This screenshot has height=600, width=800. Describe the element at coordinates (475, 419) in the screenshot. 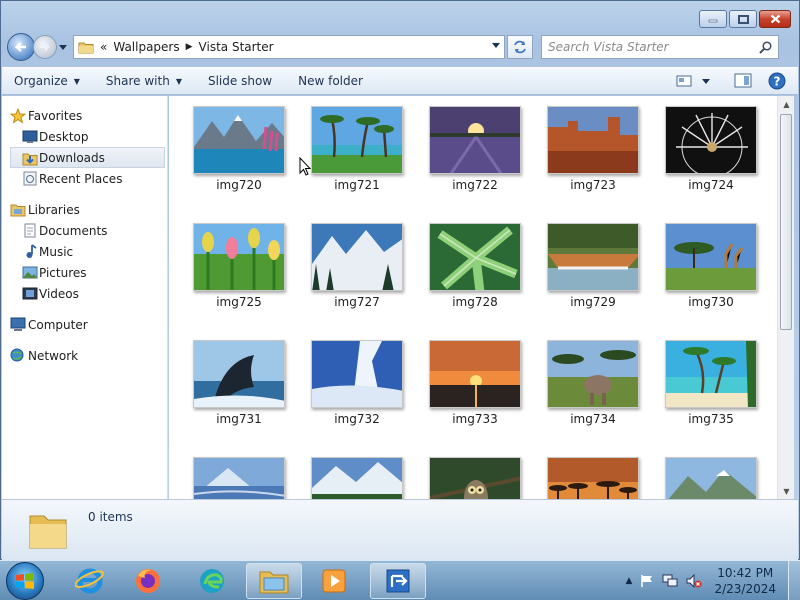

I see `file-name: img733` at that location.